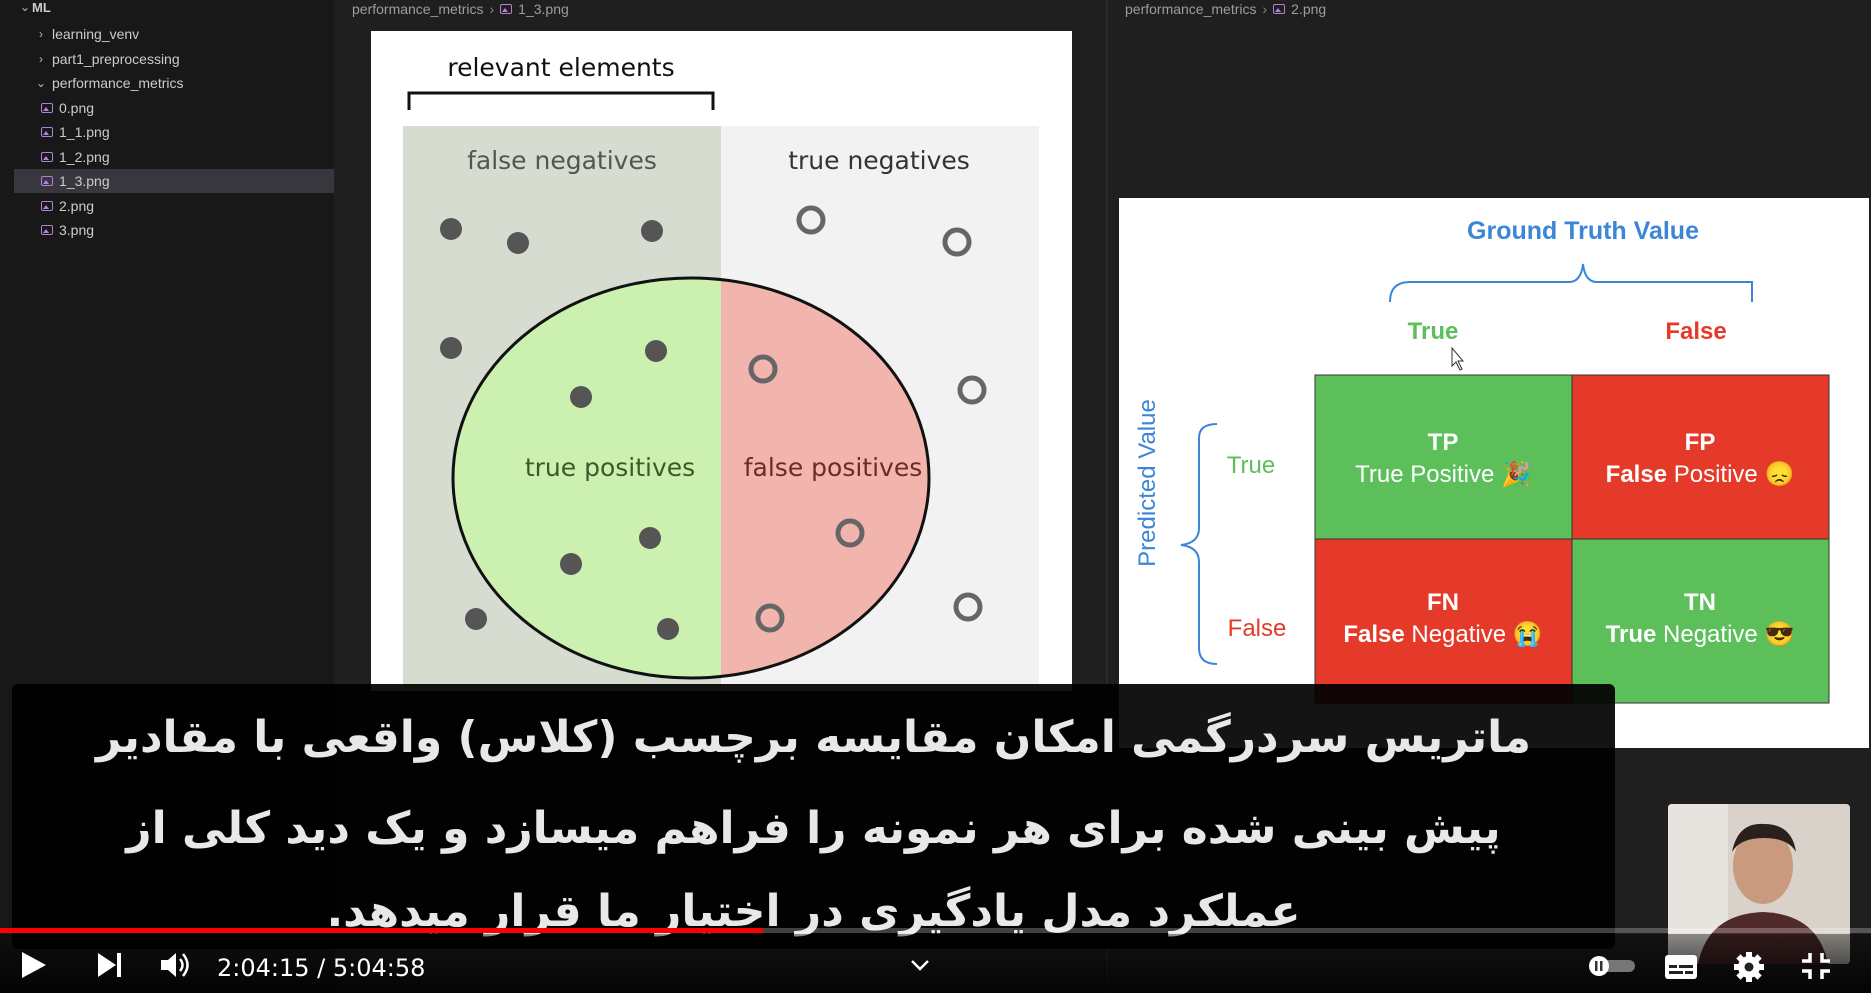 This screenshot has width=1871, height=993. I want to click on relevant-elements-title: relevant elements, so click(560, 67).